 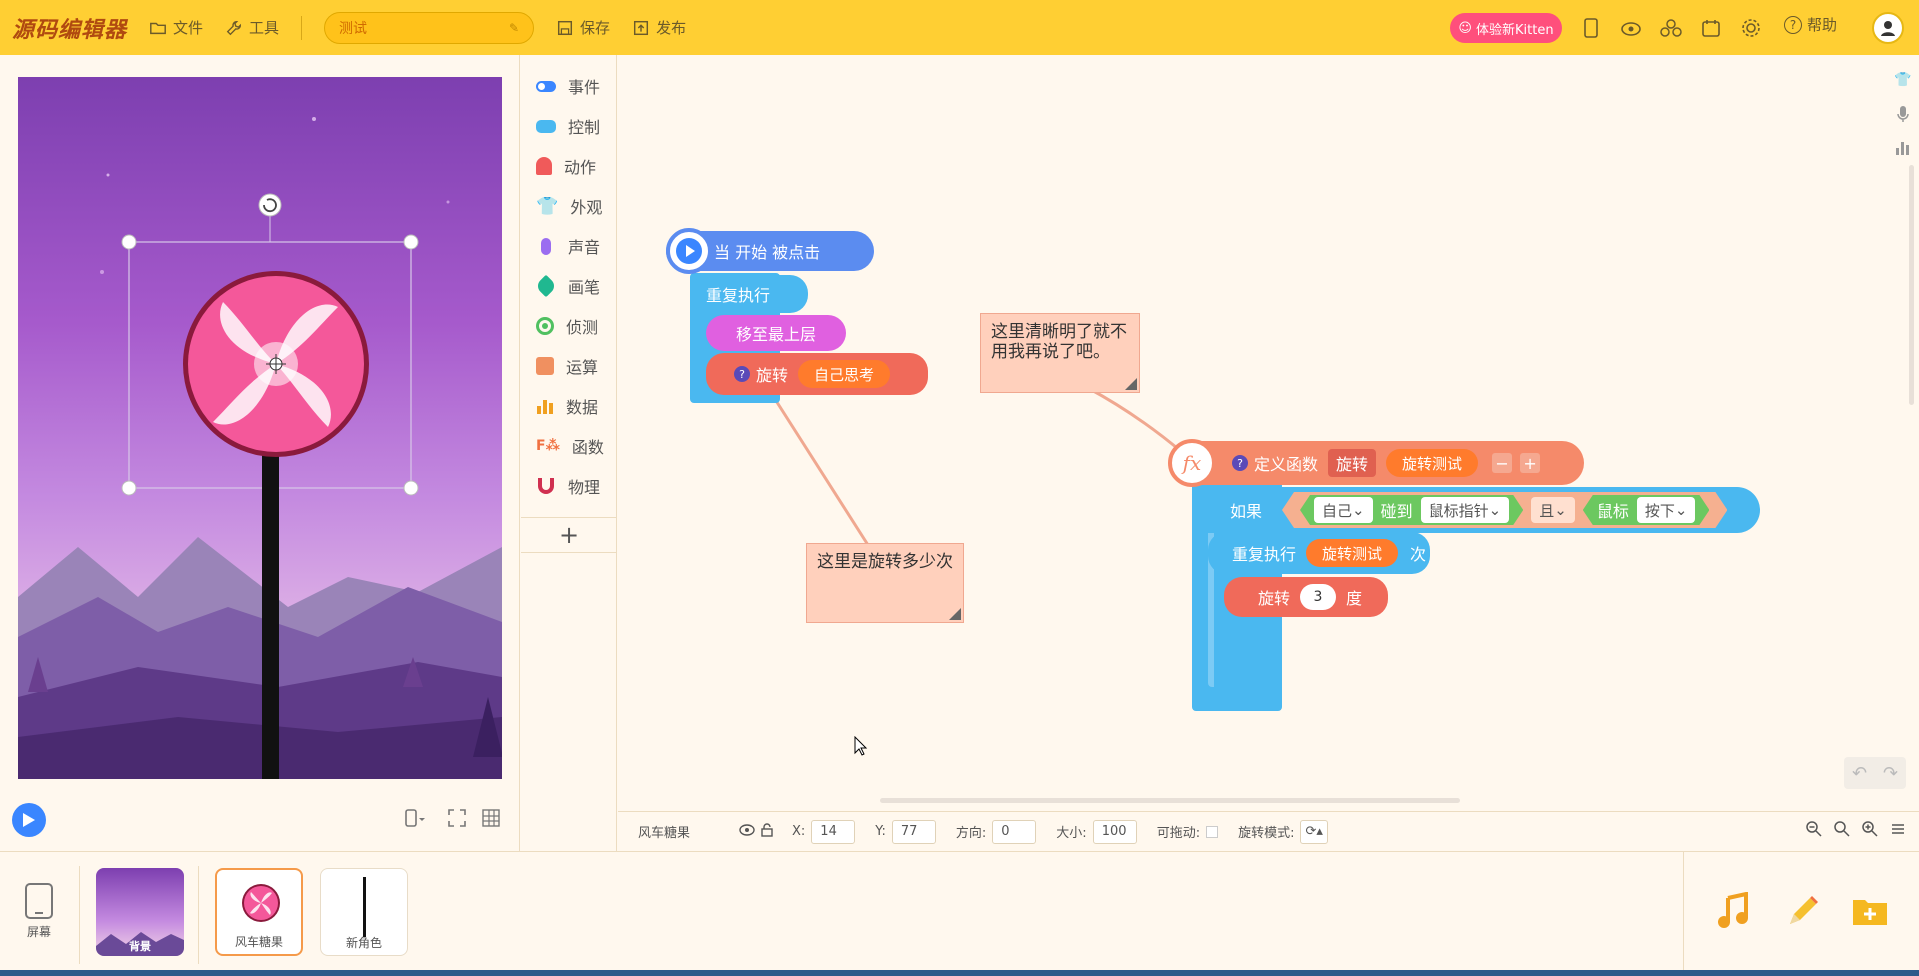 What do you see at coordinates (1671, 28) in the screenshot?
I see `community-icon` at bounding box center [1671, 28].